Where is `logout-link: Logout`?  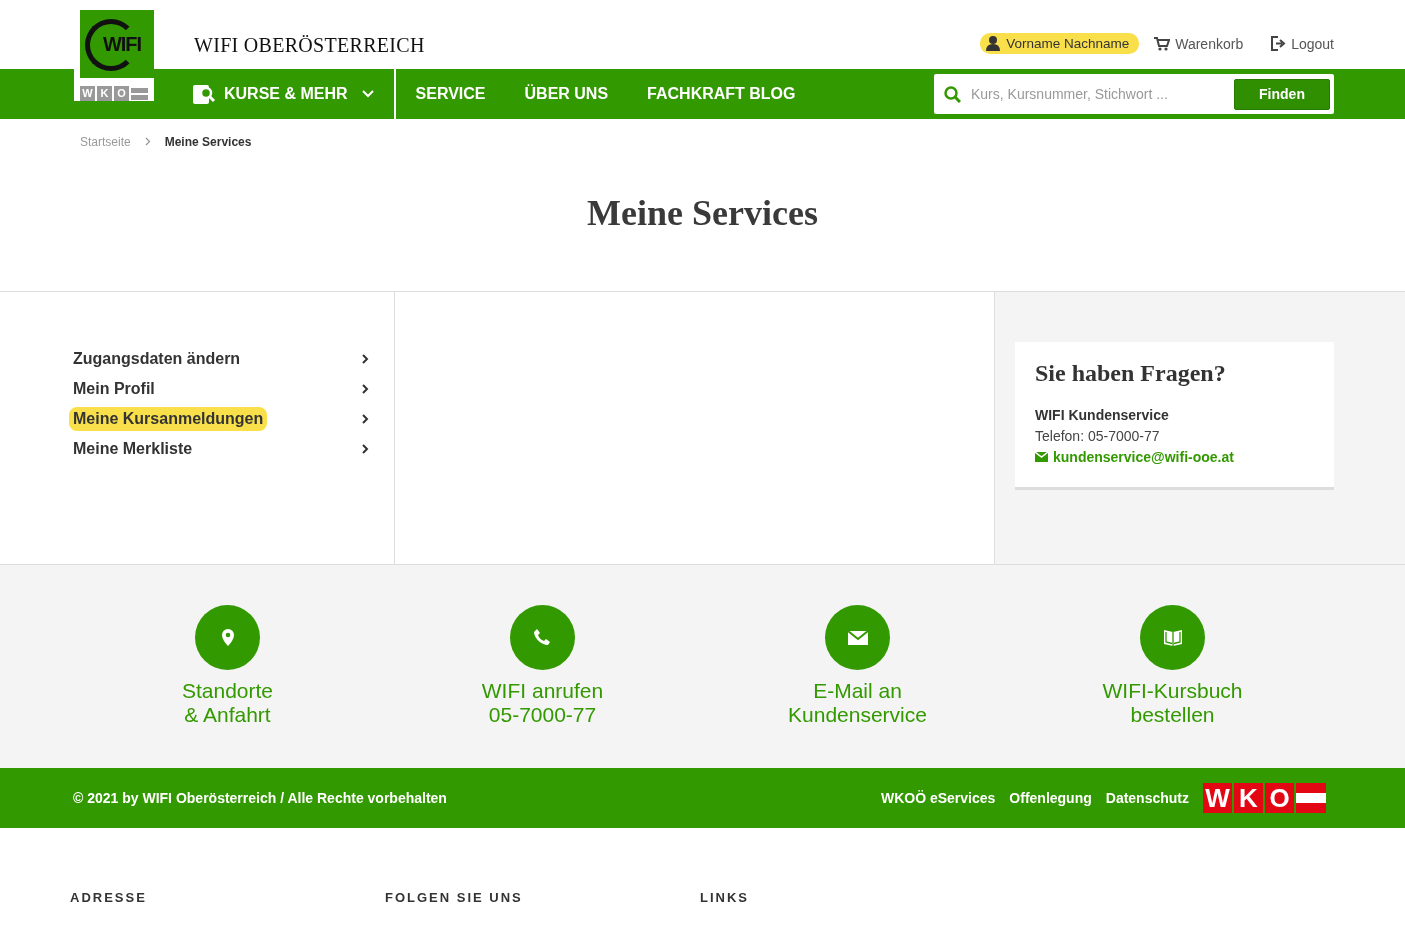
logout-link: Logout is located at coordinates (1302, 43).